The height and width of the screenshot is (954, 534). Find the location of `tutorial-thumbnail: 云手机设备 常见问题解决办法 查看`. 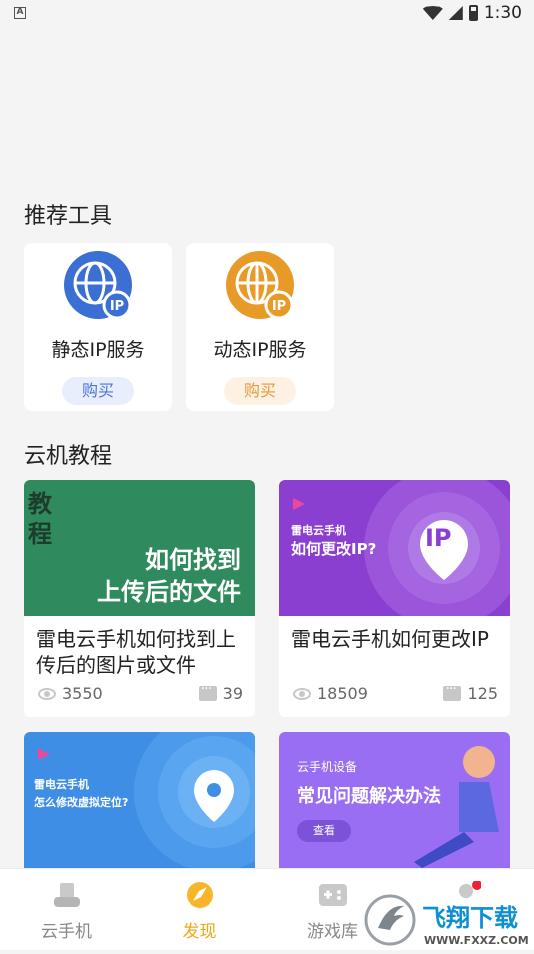

tutorial-thumbnail: 云手机设备 常见问题解决办法 查看 is located at coordinates (394, 800).